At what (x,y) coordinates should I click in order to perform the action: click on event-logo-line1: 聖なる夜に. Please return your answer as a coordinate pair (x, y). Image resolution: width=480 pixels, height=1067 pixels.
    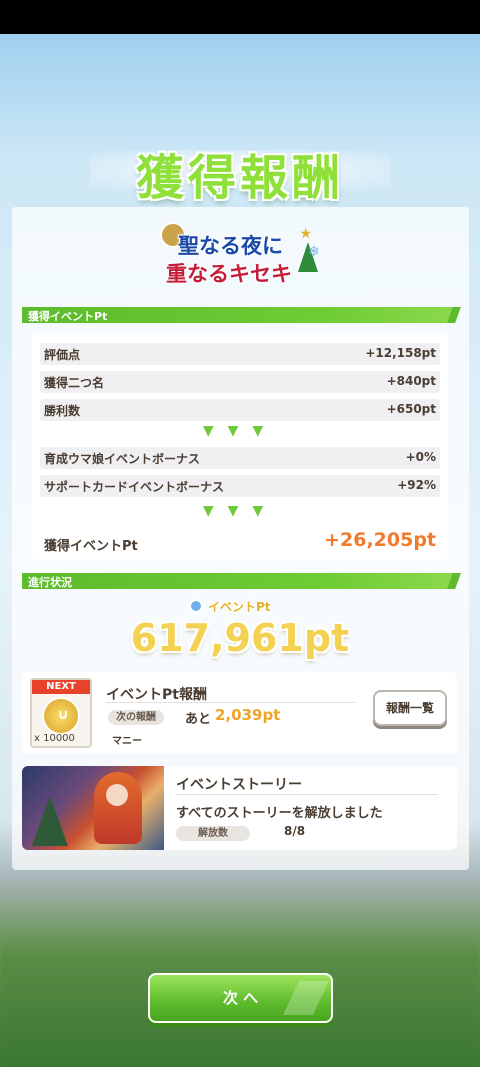
    Looking at the image, I should click on (230, 245).